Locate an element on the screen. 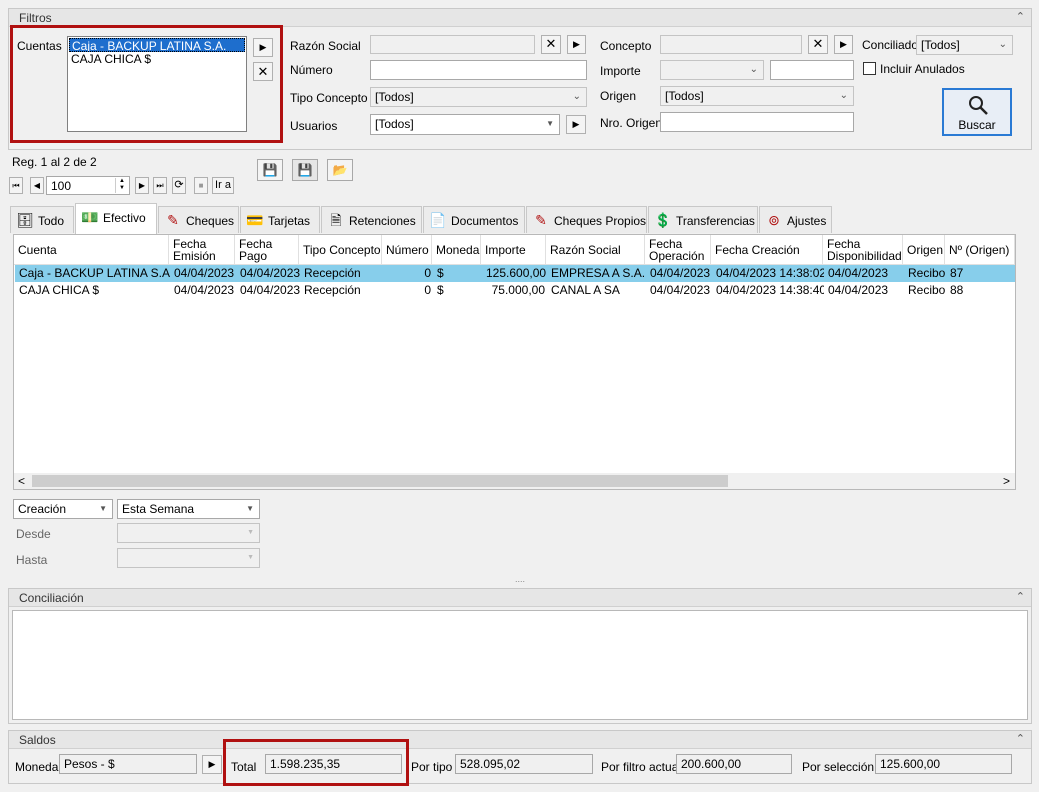 The height and width of the screenshot is (792, 1039). tab-retenciones: 🗎 Retenciones is located at coordinates (371, 219).